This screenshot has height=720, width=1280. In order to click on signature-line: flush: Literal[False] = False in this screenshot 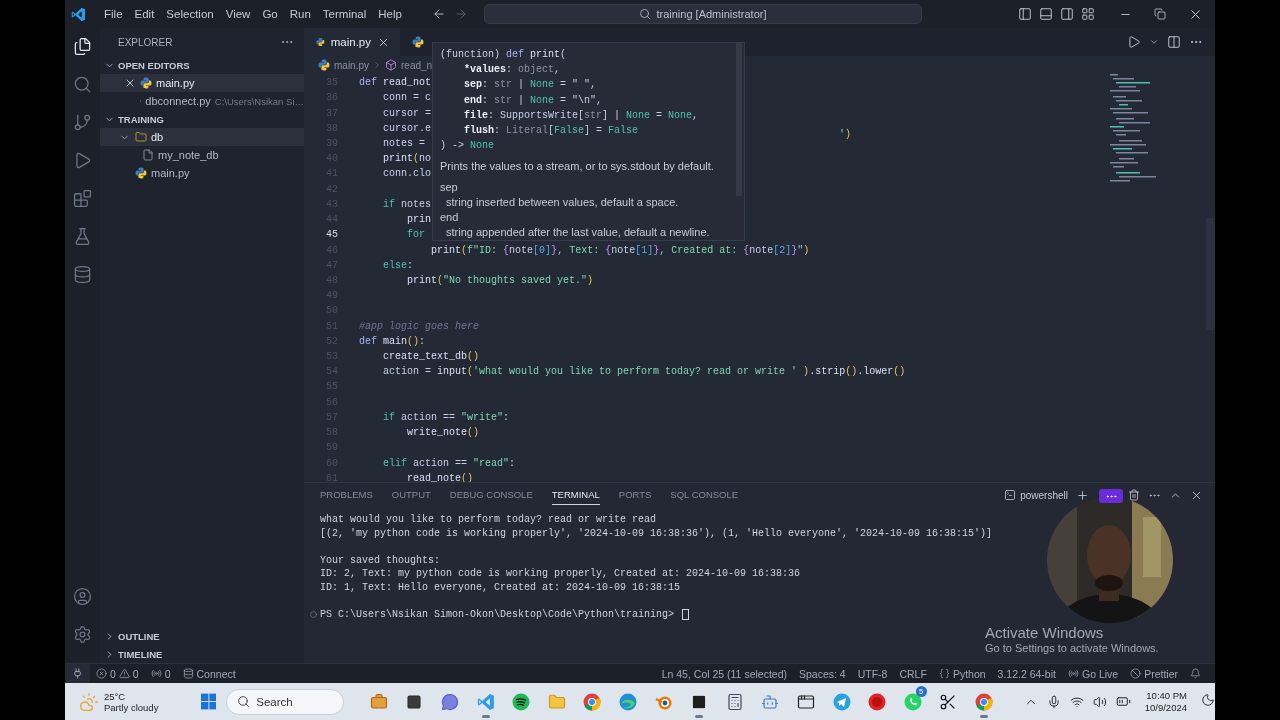, I will do `click(551, 130)`.